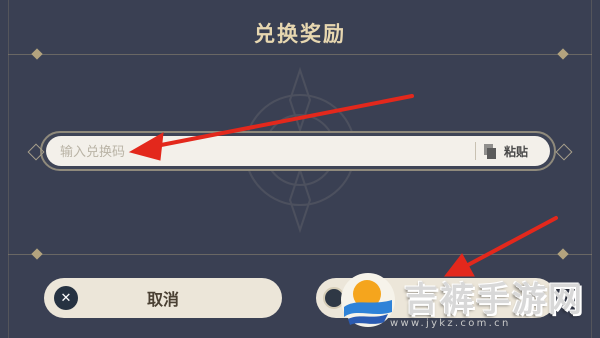 The image size is (600, 338). I want to click on footer-divider, so click(300, 254).